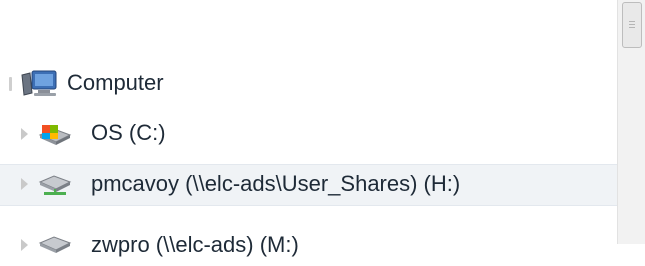 The width and height of the screenshot is (645, 266). I want to click on tree-item-label: Computer, so click(115, 82).